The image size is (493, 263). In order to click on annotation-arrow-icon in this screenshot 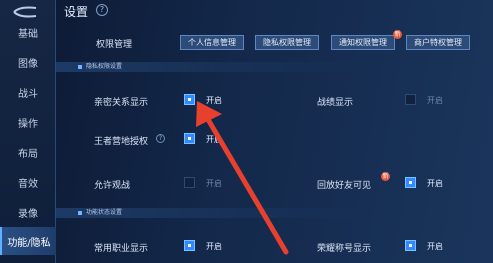, I will do `click(242, 178)`.